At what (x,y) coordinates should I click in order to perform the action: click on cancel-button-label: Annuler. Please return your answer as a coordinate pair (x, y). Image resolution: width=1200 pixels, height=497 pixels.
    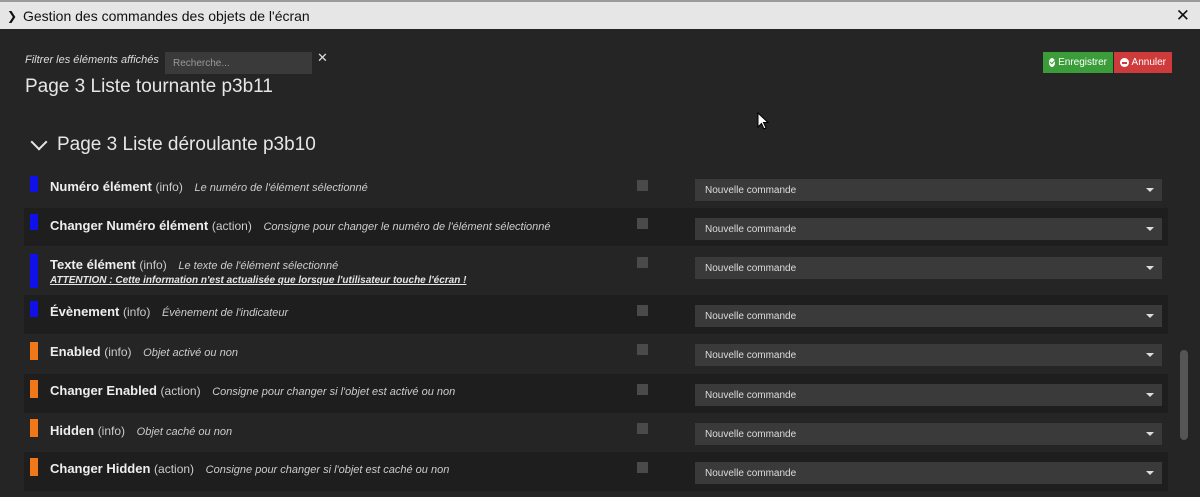
    Looking at the image, I should click on (1148, 62).